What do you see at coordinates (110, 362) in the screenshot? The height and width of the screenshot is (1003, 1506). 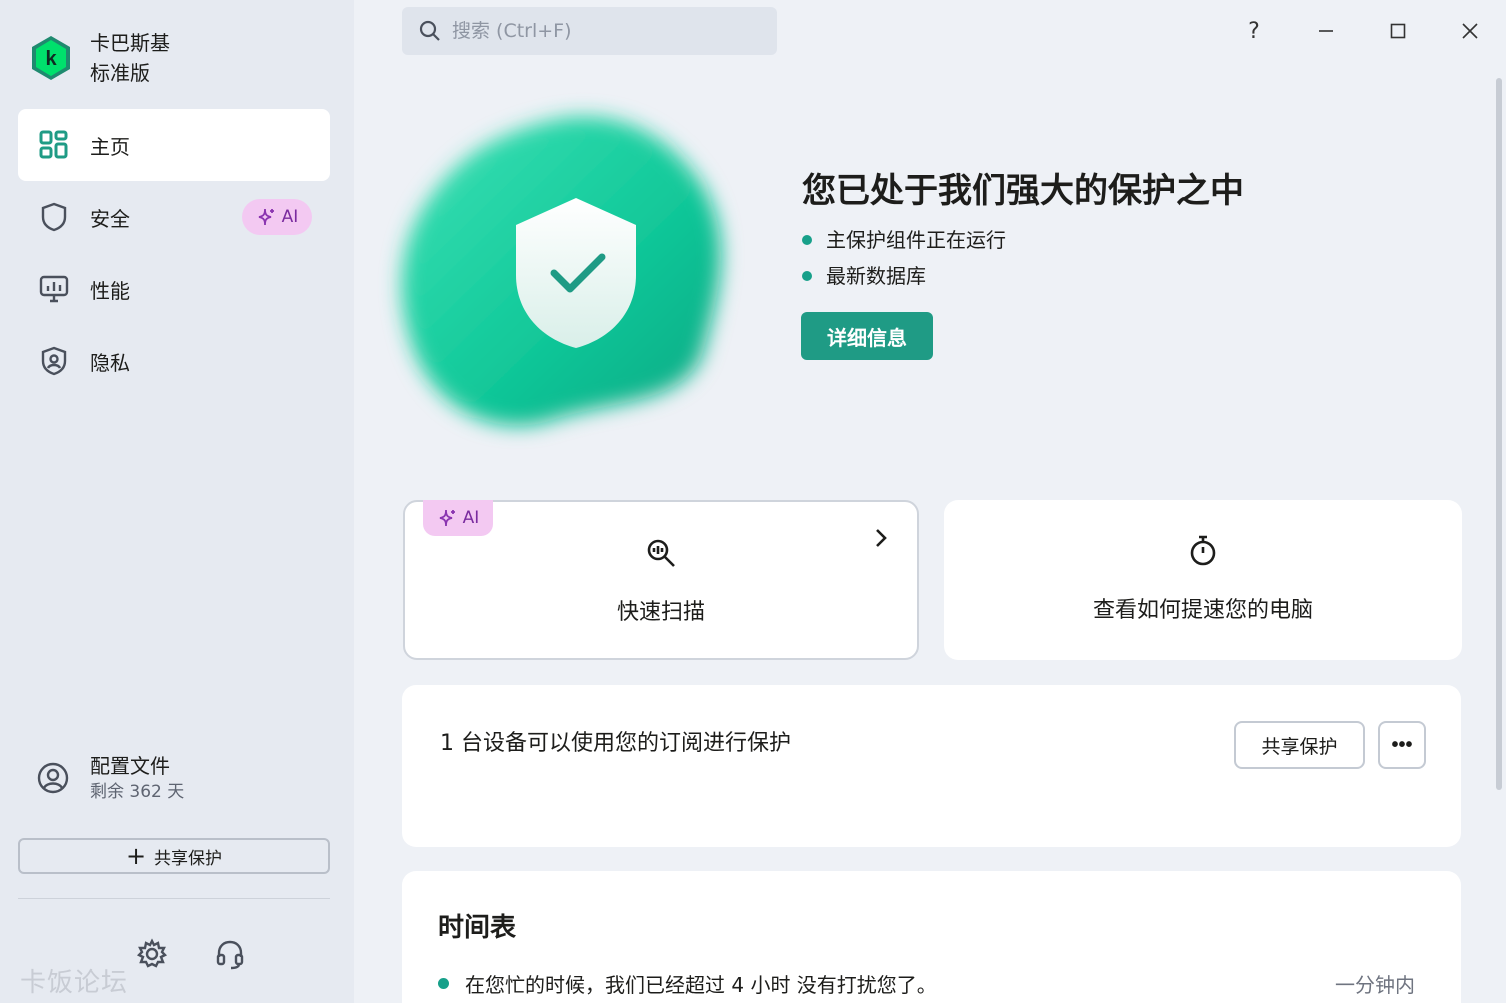 I see `sidebar-item-label: 隐私` at bounding box center [110, 362].